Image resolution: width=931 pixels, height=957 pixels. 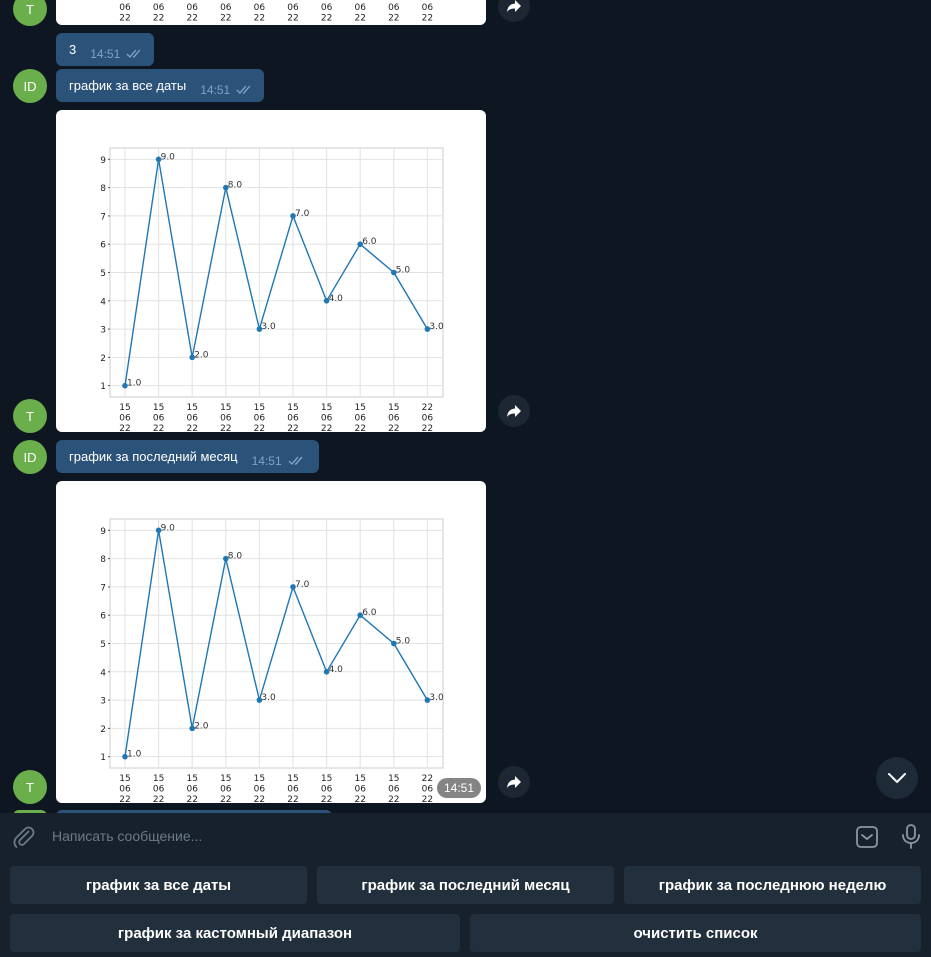 What do you see at coordinates (128, 85) in the screenshot?
I see `message-text: график за все даты` at bounding box center [128, 85].